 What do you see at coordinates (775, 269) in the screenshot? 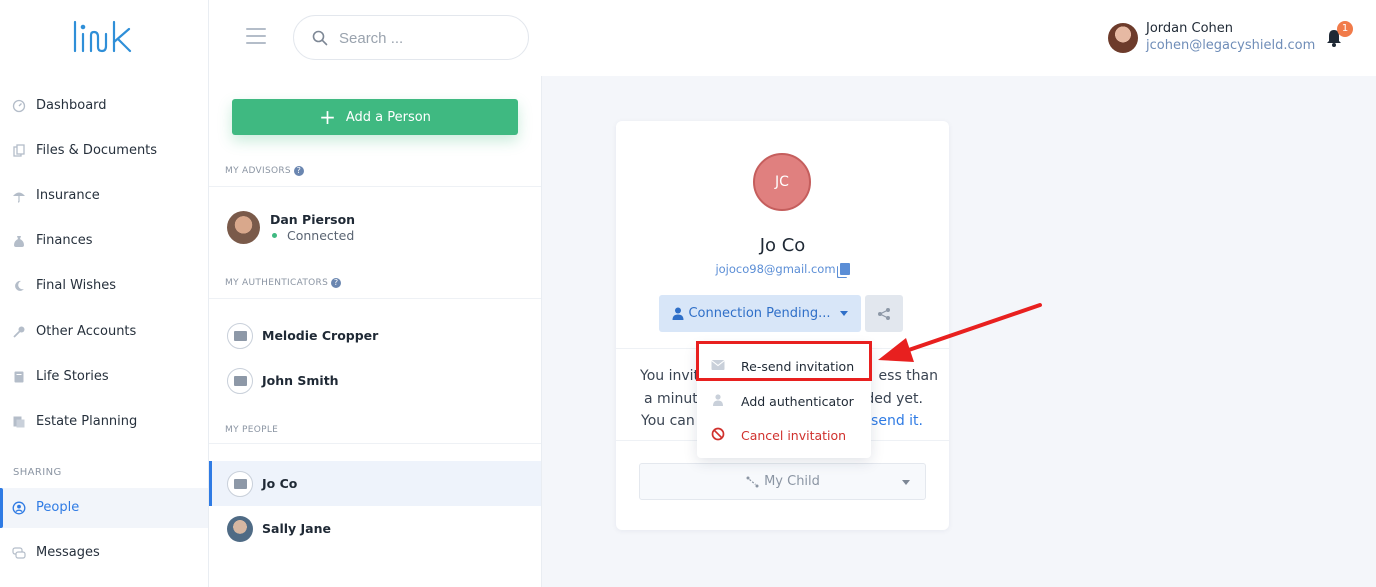
I see `card-email: jojoco98@gmail.com` at bounding box center [775, 269].